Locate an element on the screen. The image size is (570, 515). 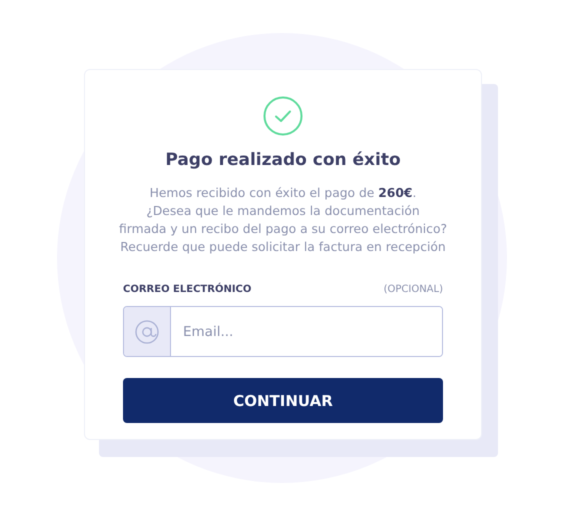
field-label: CORREO ELECTRÓNICO is located at coordinates (187, 289).